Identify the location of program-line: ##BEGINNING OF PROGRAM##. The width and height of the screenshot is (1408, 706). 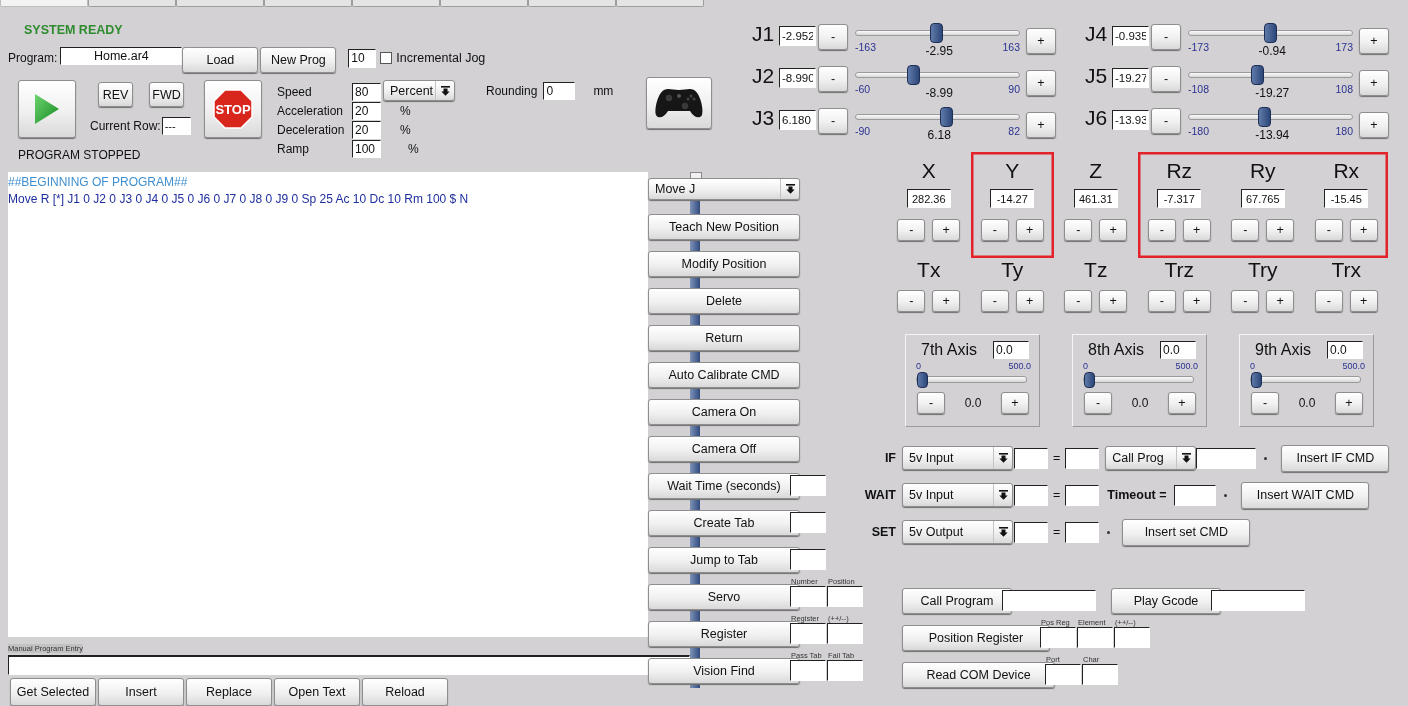
(328, 182).